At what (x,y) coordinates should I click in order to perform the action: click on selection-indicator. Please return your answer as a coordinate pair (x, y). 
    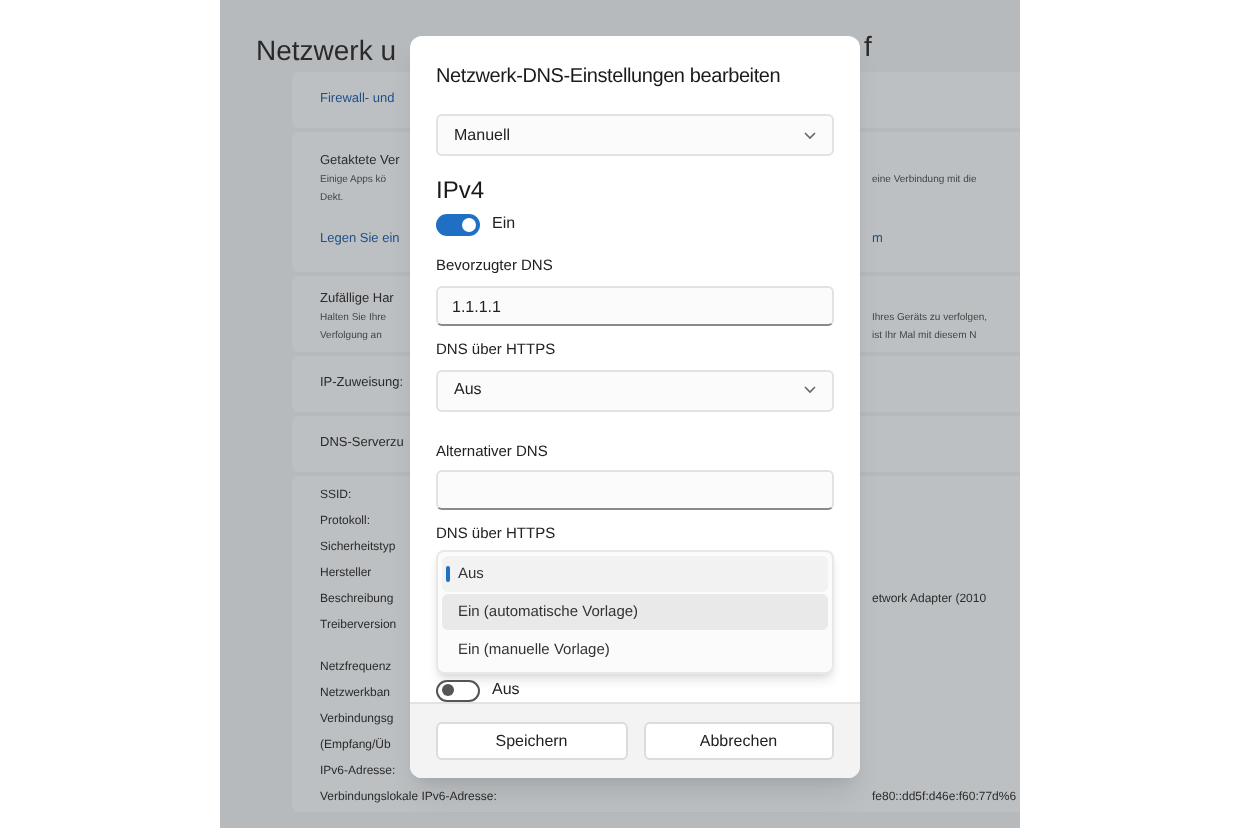
    Looking at the image, I should click on (448, 574).